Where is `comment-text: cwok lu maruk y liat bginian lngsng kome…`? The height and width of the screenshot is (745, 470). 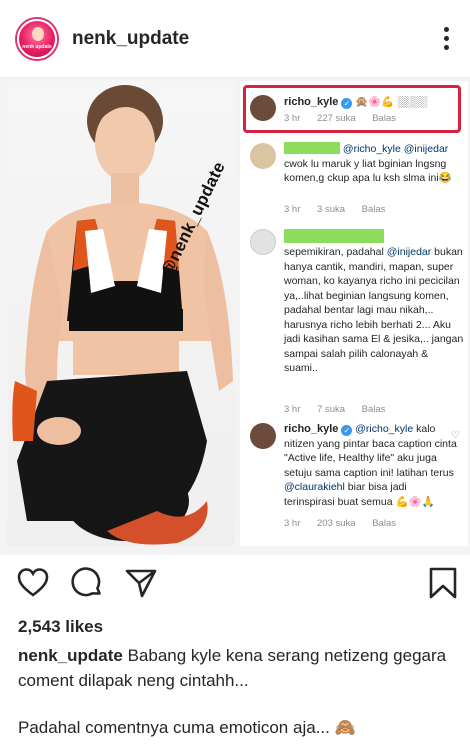
comment-text: cwok lu maruk y liat bginian lngsng kome… is located at coordinates (368, 171).